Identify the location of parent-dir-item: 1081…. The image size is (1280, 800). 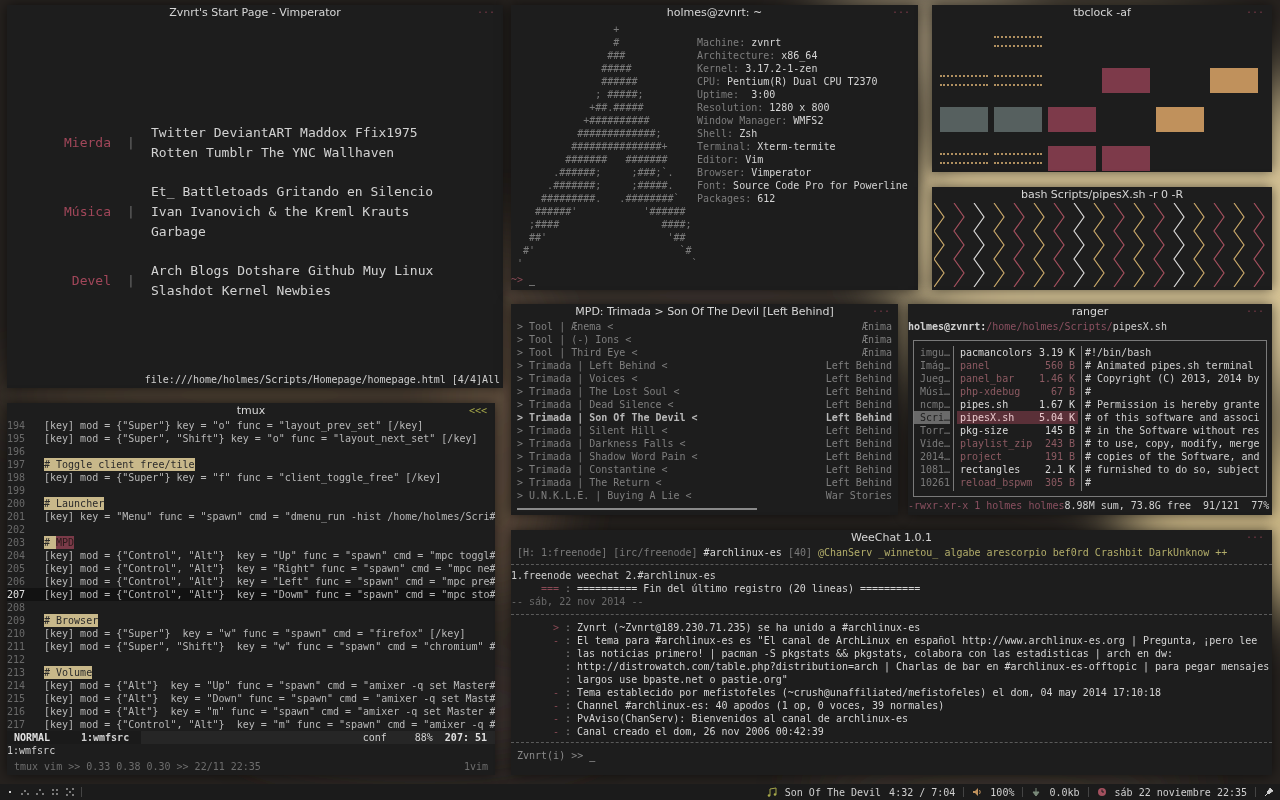
(932, 469).